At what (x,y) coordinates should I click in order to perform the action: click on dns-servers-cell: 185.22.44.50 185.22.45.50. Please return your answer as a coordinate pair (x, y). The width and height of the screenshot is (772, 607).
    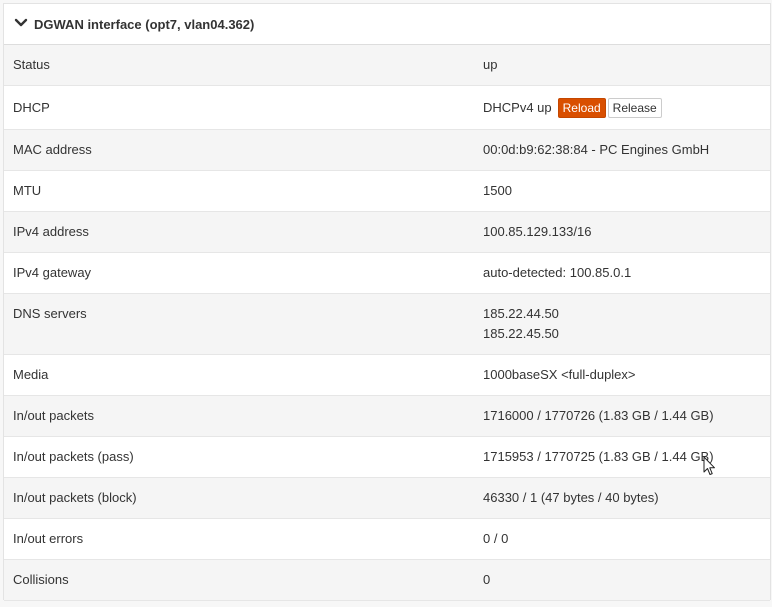
    Looking at the image, I should click on (626, 324).